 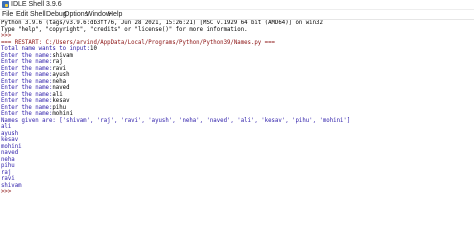 What do you see at coordinates (59, 107) in the screenshot?
I see `entry-value: pihu` at bounding box center [59, 107].